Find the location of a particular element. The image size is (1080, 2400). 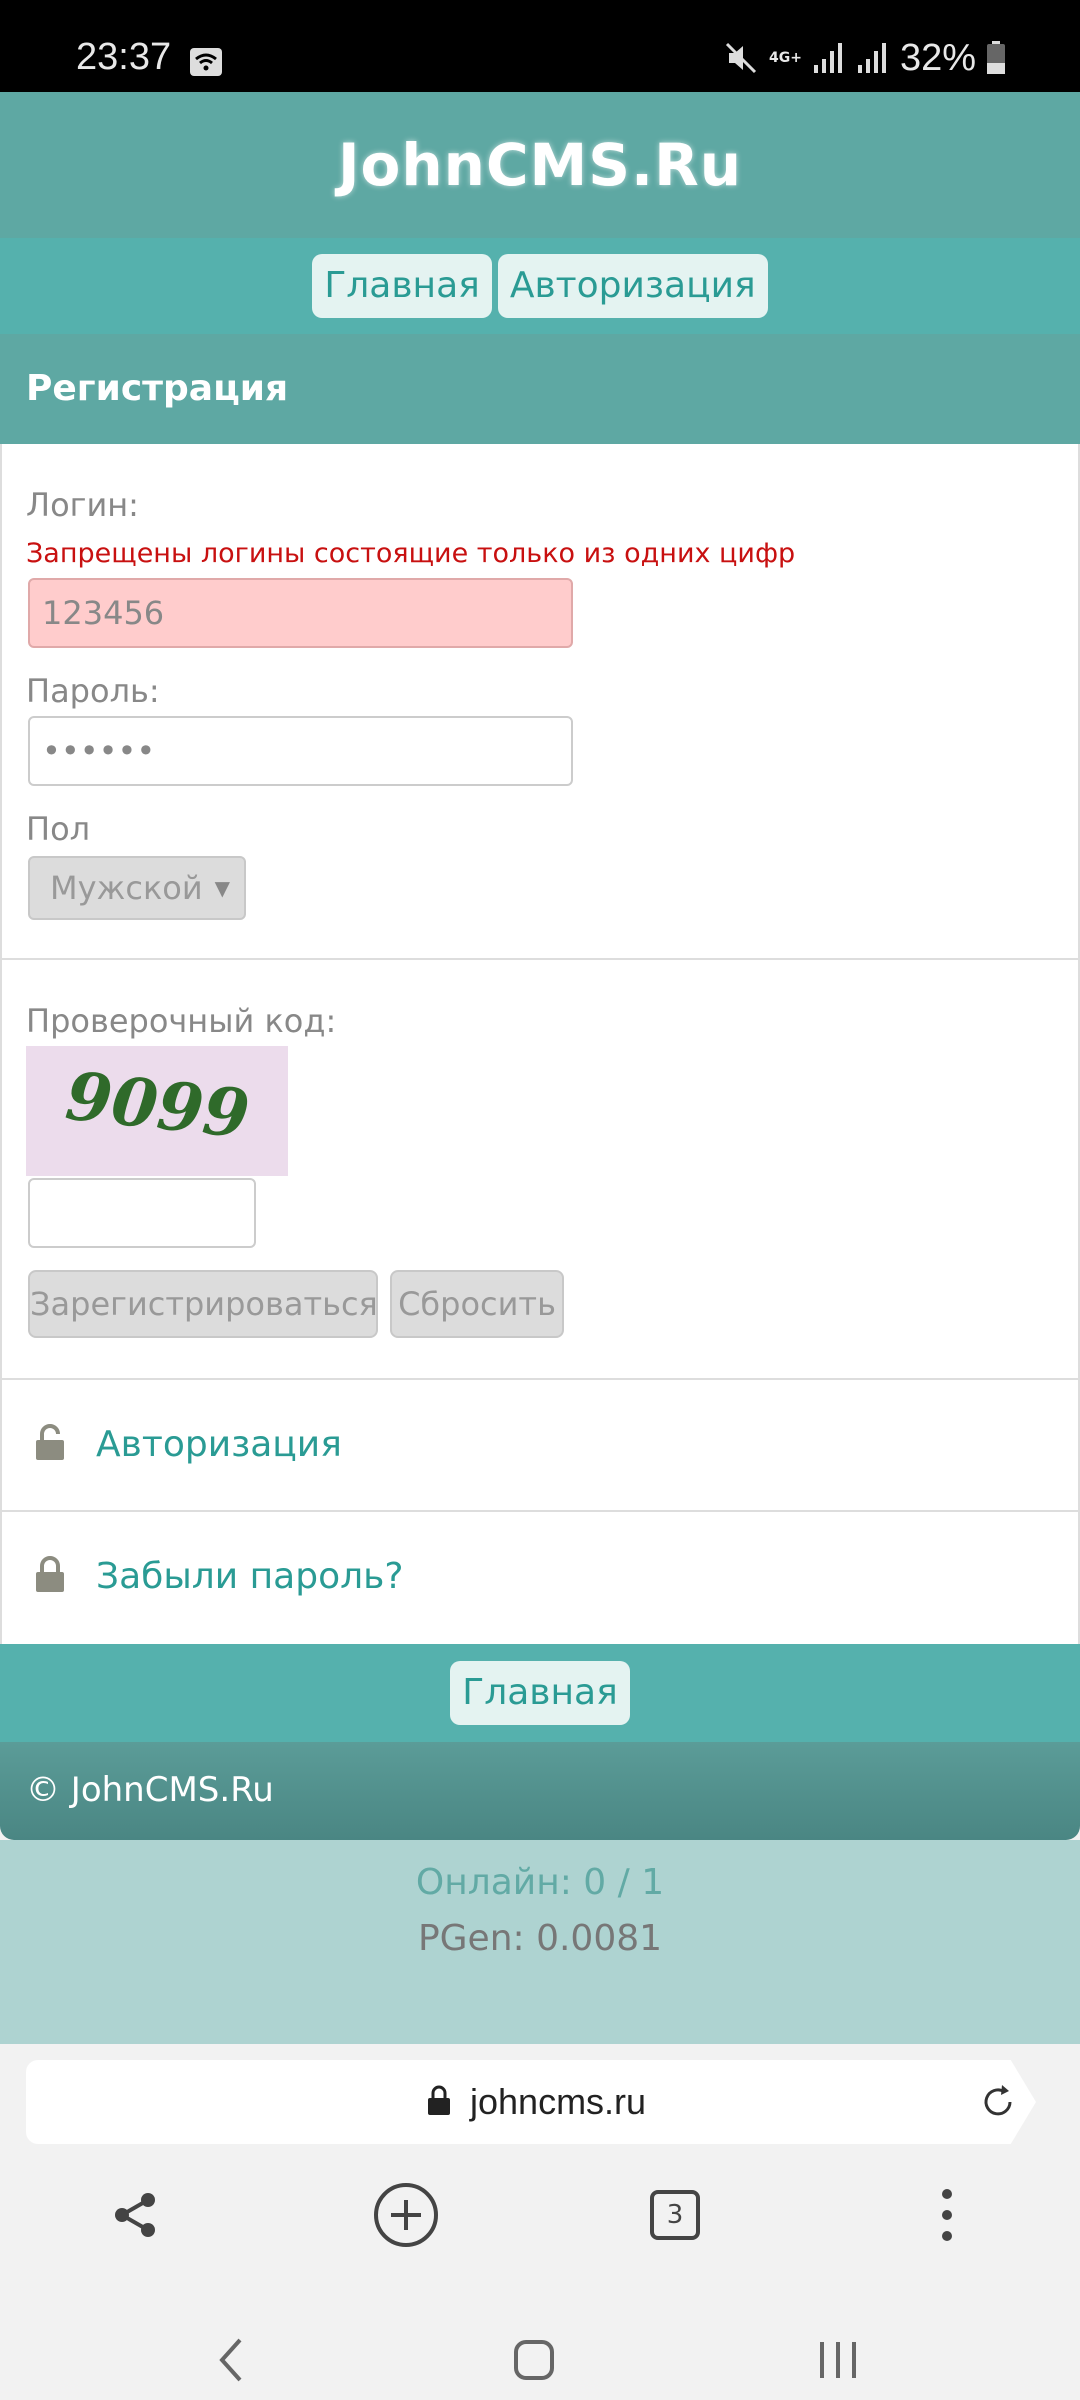

captcha-input is located at coordinates (142, 1213).